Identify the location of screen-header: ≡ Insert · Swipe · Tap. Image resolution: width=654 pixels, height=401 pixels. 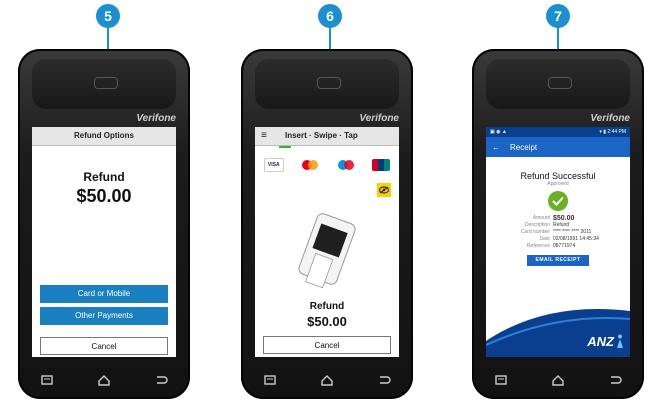
(327, 136).